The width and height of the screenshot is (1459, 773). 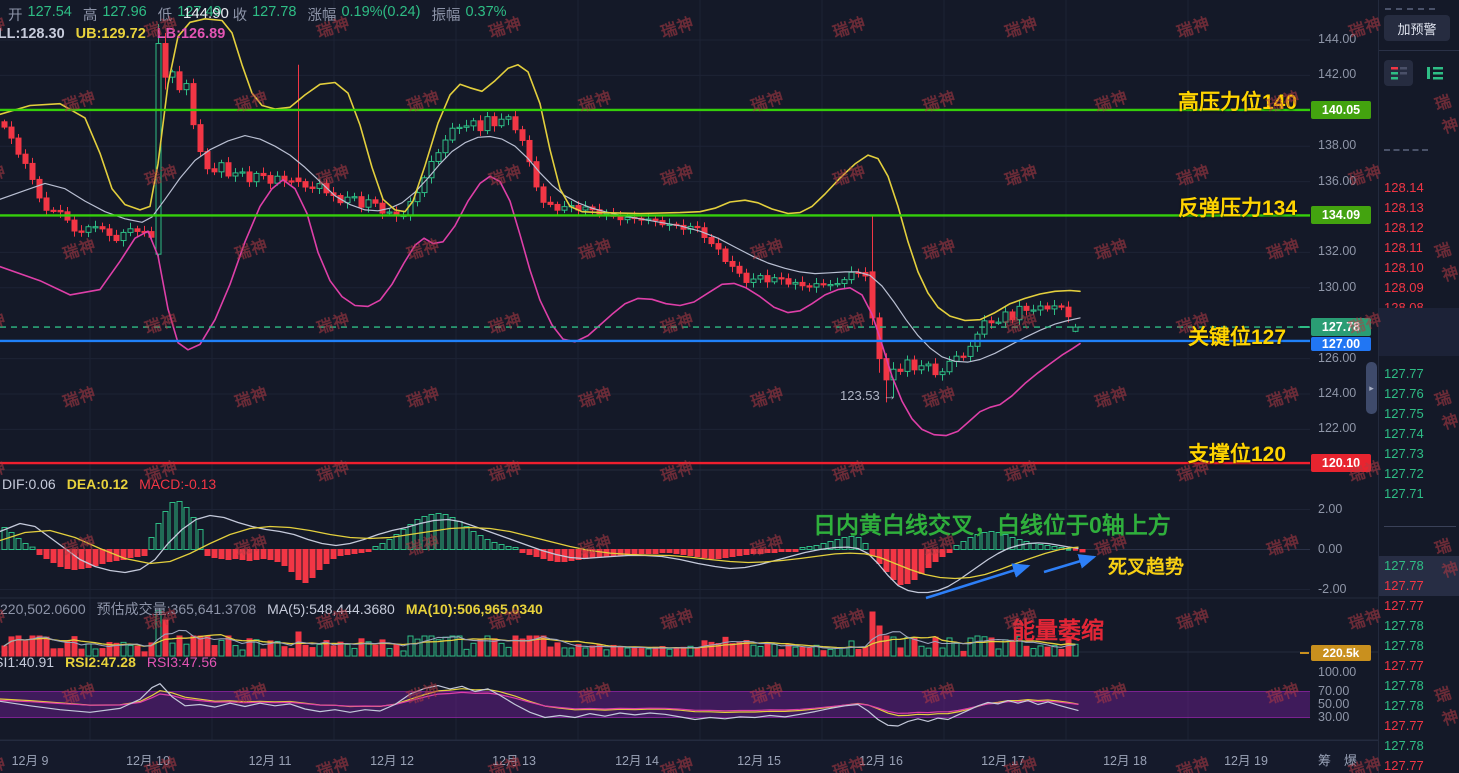 What do you see at coordinates (181, 662) in the screenshot?
I see `rsi3-value: RSI3:47.56` at bounding box center [181, 662].